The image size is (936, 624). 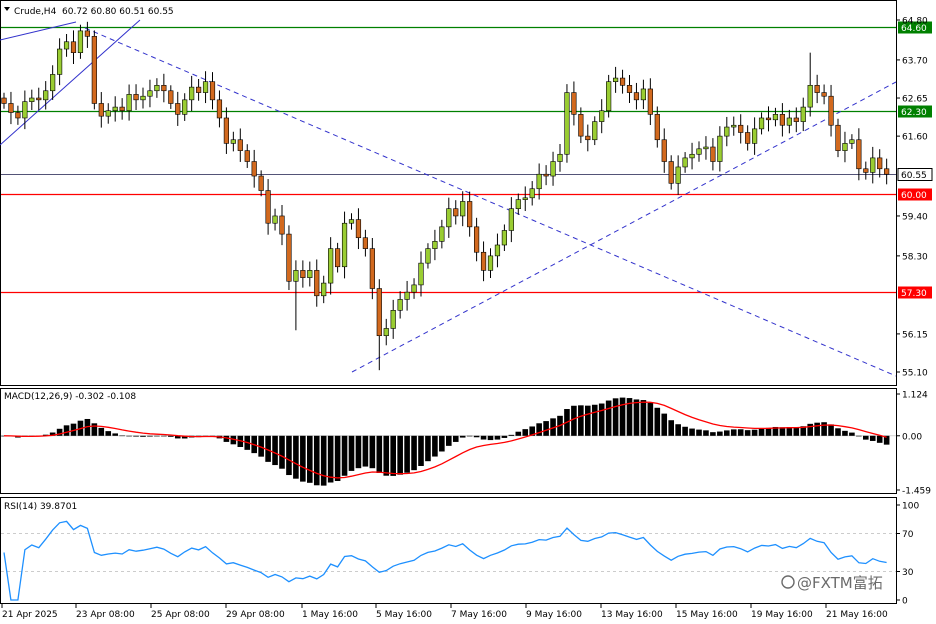 What do you see at coordinates (840, 583) in the screenshot?
I see `watermark: @FXTM富拓` at bounding box center [840, 583].